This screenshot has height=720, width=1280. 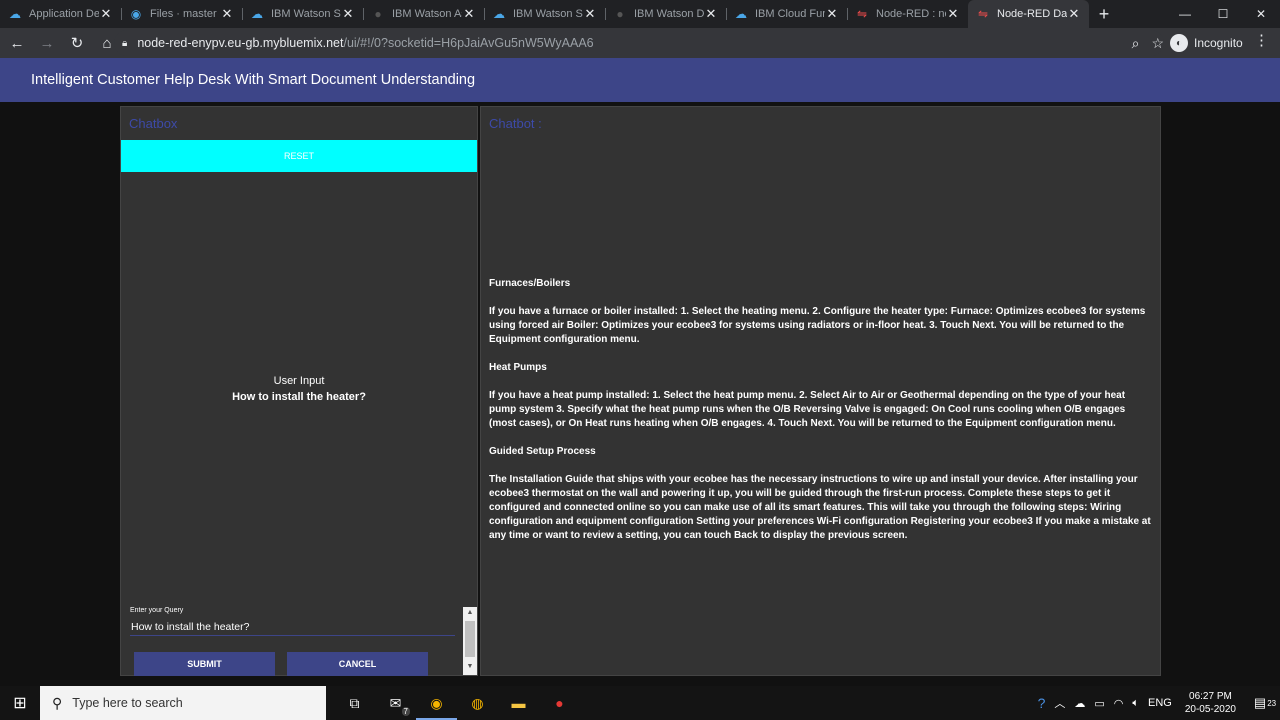 What do you see at coordinates (1028, 14) in the screenshot?
I see `browser-tab-active: ⇋ Node-RED Das ✕` at bounding box center [1028, 14].